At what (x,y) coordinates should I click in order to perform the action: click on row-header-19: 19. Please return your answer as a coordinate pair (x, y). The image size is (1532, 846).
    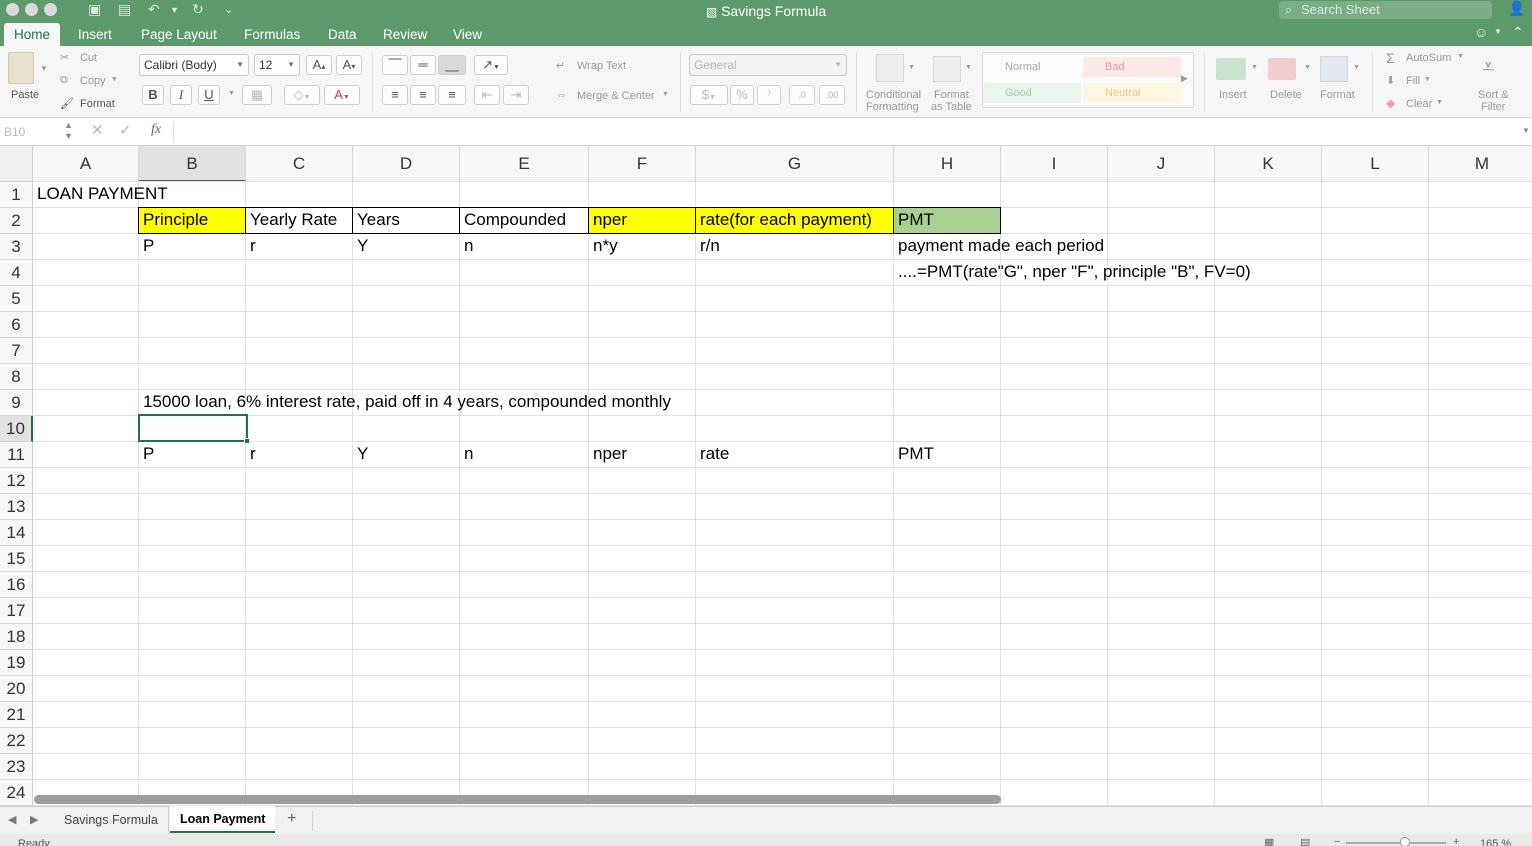
    Looking at the image, I should click on (16, 663).